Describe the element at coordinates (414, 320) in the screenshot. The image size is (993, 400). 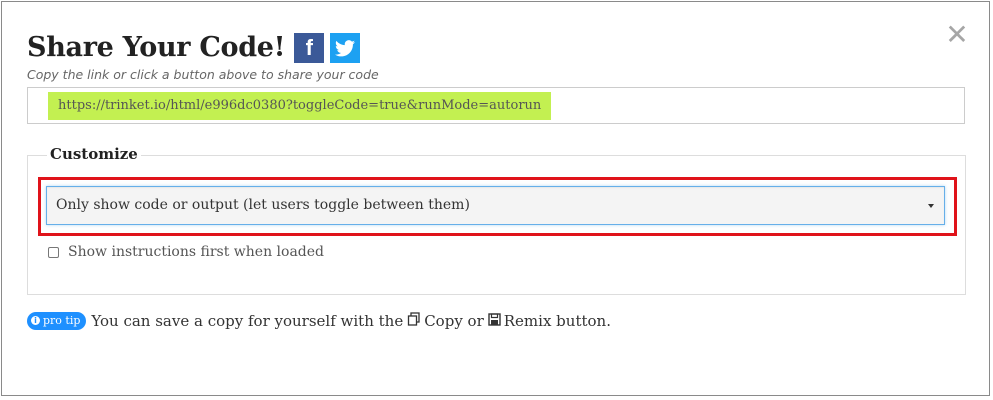
I see `copy-icon` at that location.